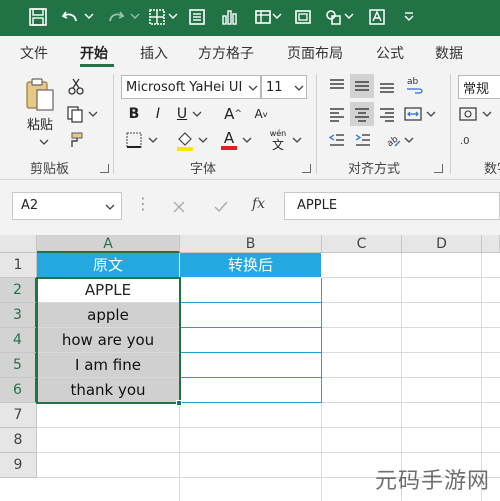 The image size is (500, 501). I want to click on insert-function-button: fx, so click(258, 204).